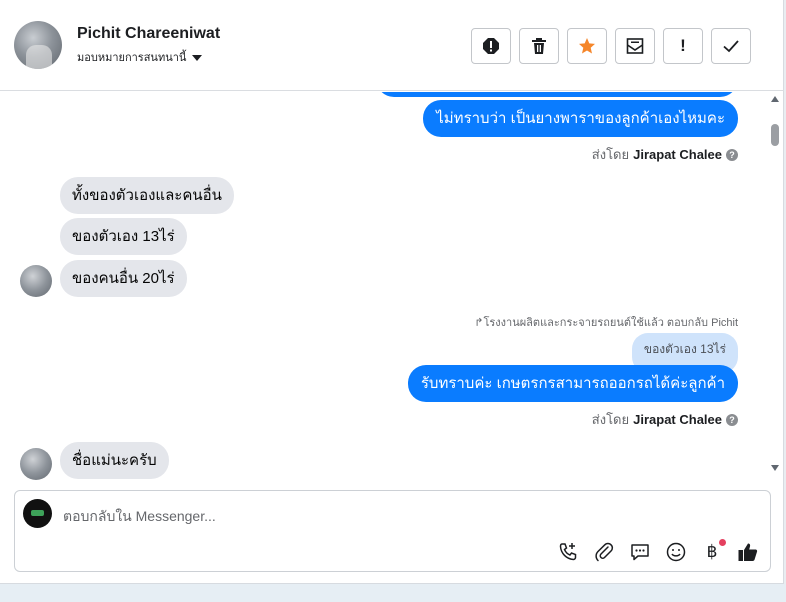  I want to click on baht-icon: ฿, so click(712, 551).